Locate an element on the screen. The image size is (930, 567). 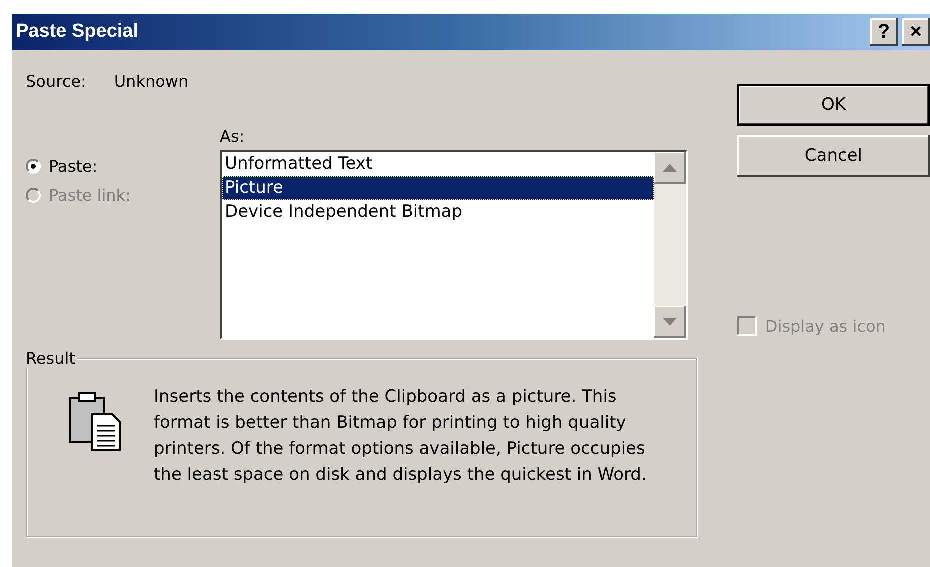
window-title: Paste Special is located at coordinates (78, 32).